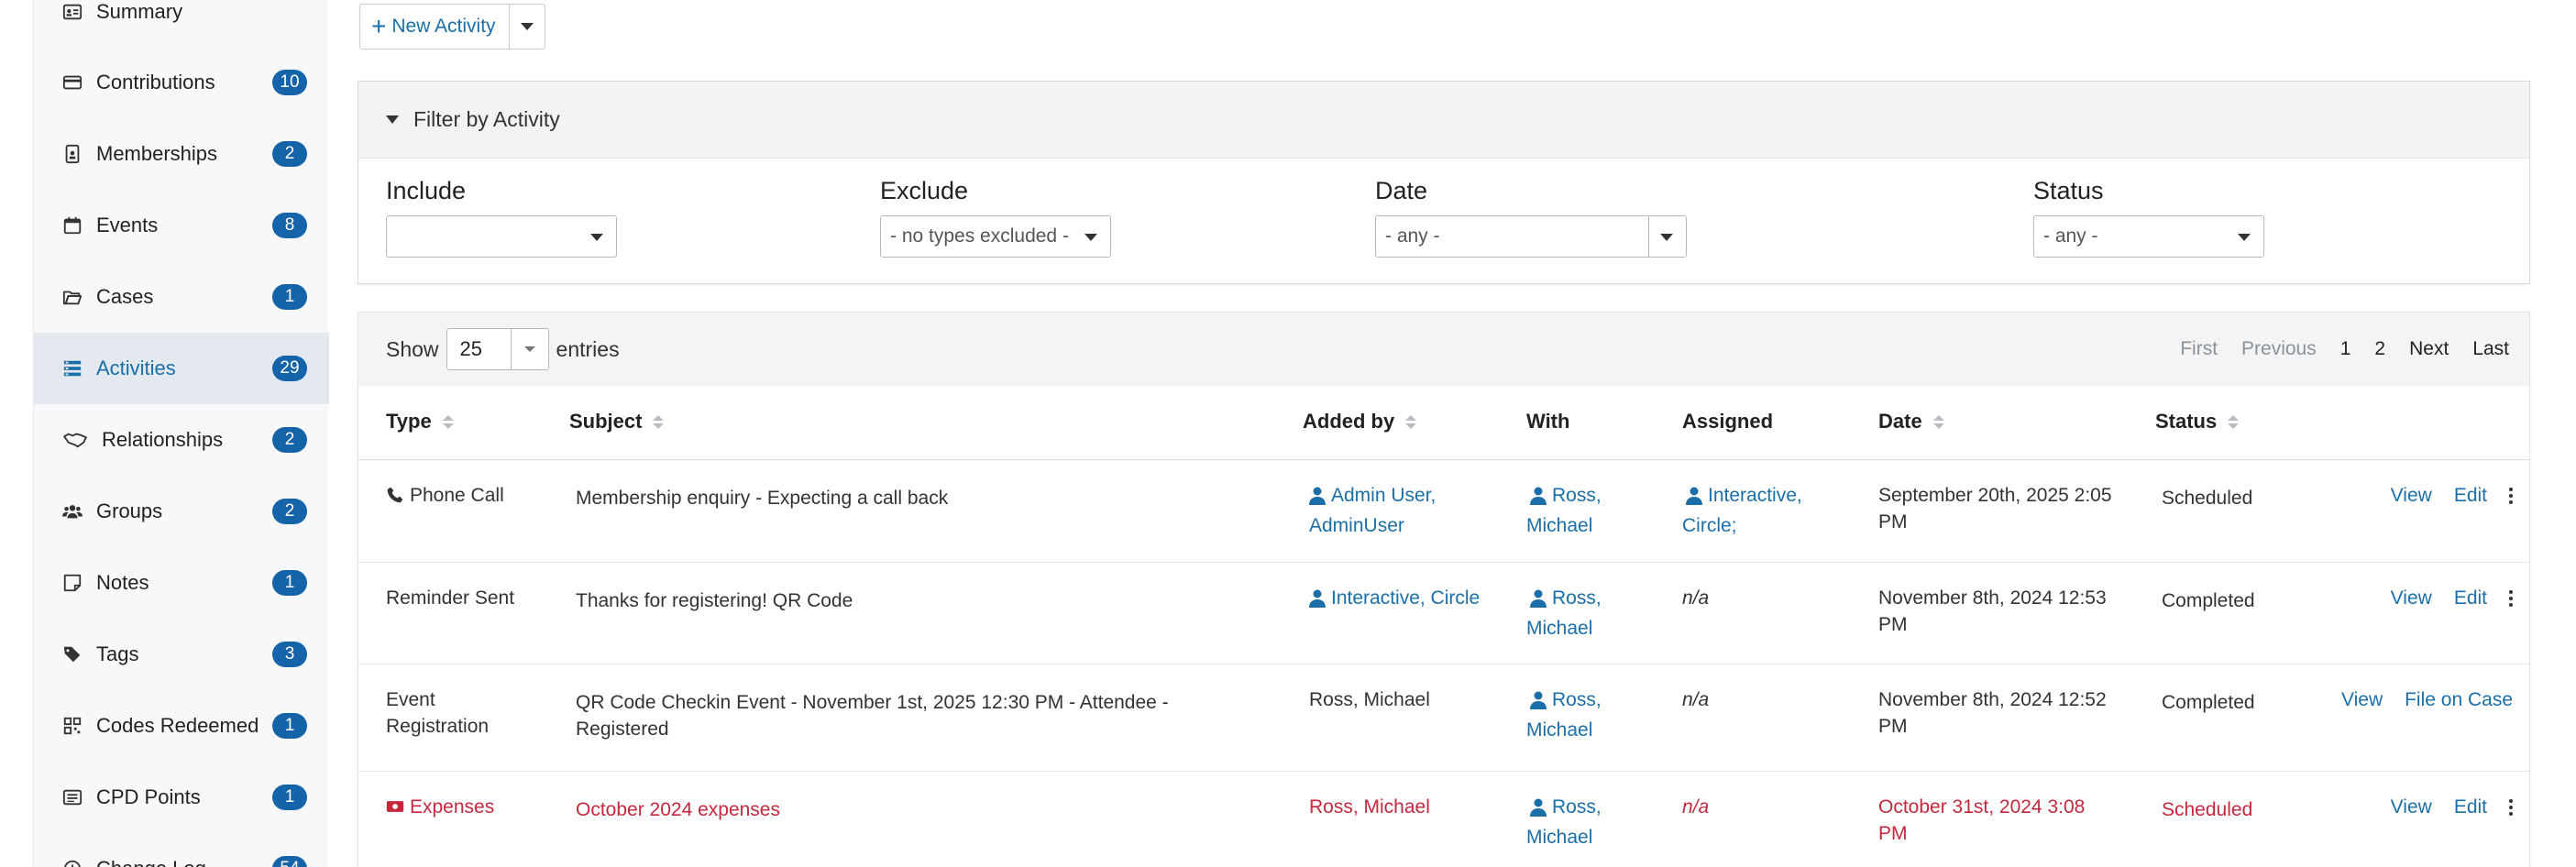 This screenshot has height=867, width=2576. Describe the element at coordinates (1373, 511) in the screenshot. I see `added-by-contact-link: Admin User, AdminUser` at that location.